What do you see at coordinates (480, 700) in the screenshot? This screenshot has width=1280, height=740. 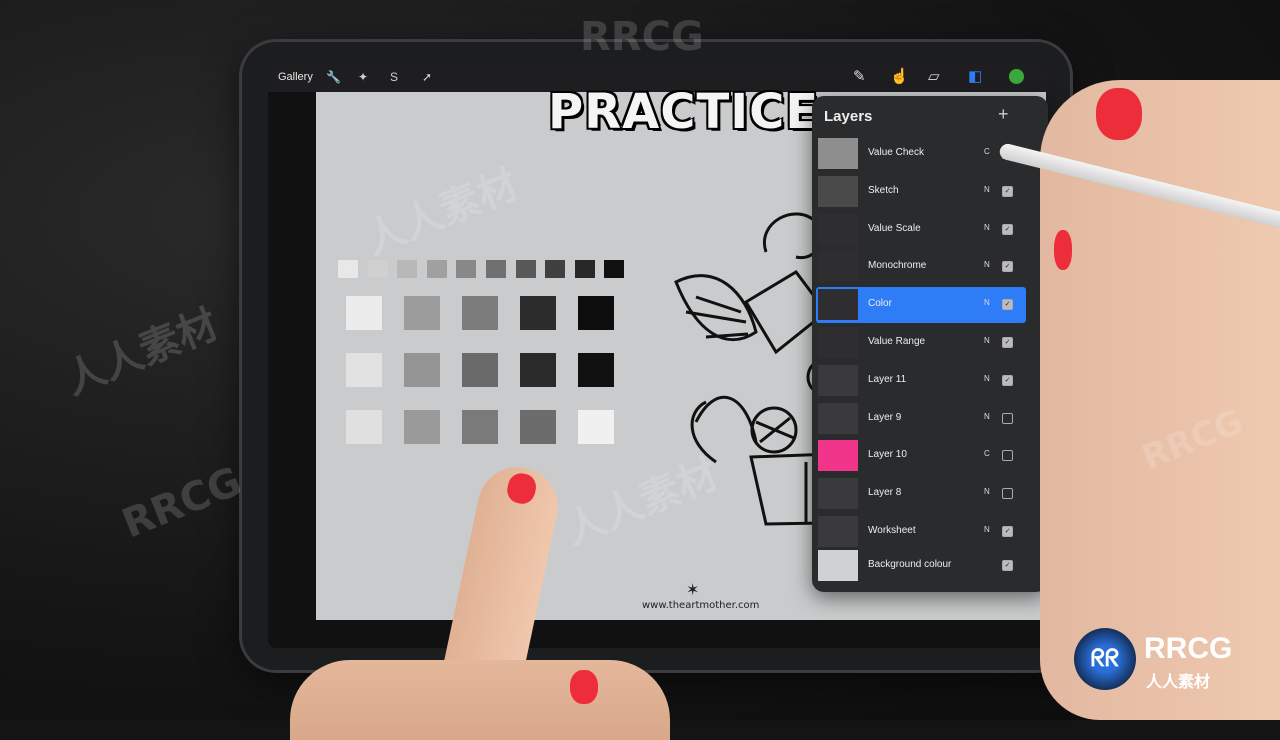 I see `left-hand` at bounding box center [480, 700].